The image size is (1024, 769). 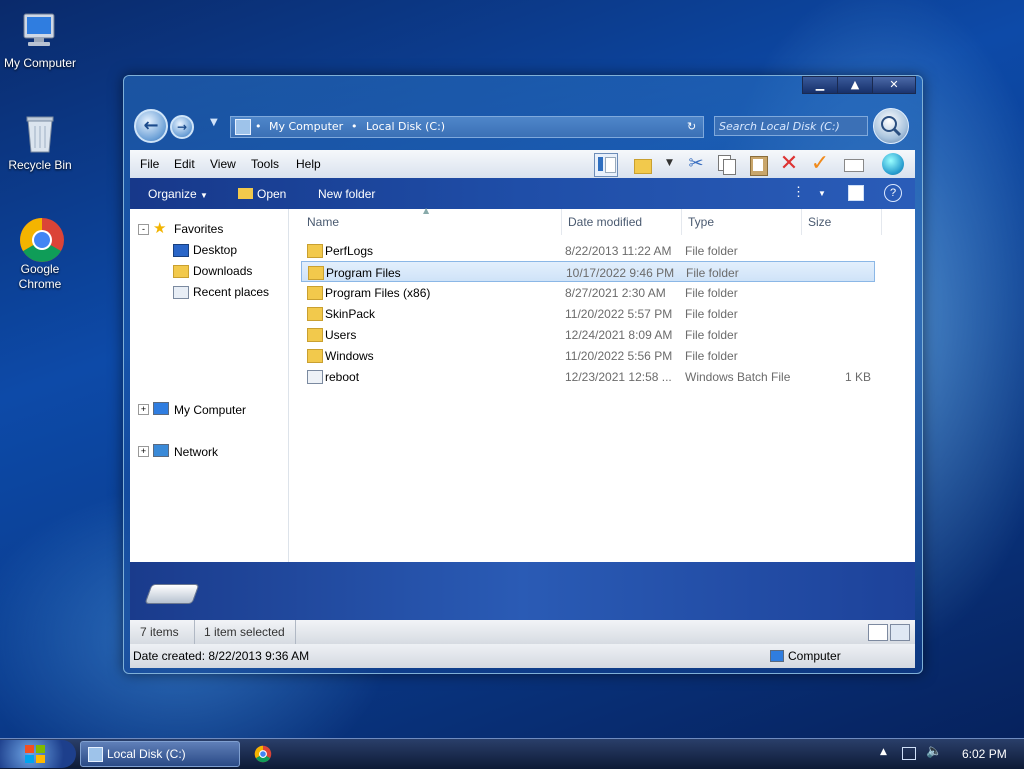 I want to click on open-folder-icon, so click(x=245, y=193).